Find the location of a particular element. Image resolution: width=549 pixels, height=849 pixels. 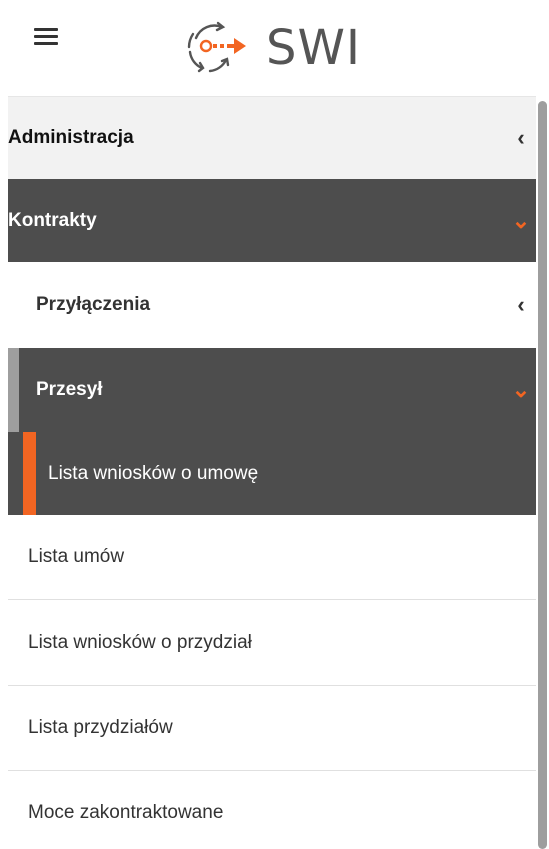

menu-item-lista-przydzialow: Lista przydziałów is located at coordinates (272, 728).